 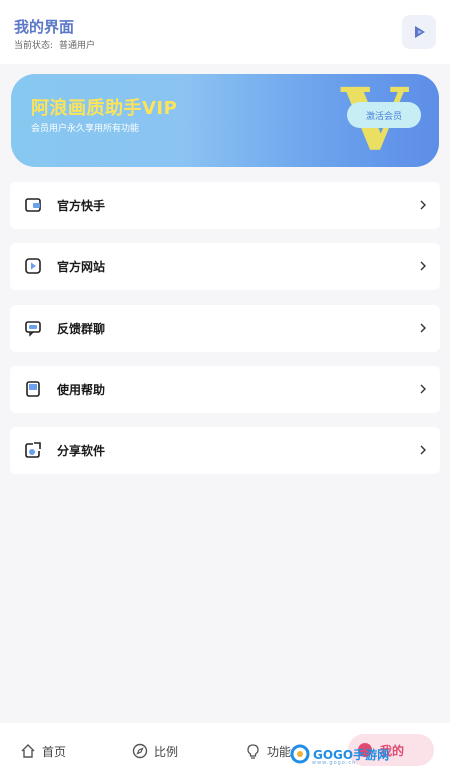 I want to click on activate-vip-button: 激活会员, so click(x=384, y=115).